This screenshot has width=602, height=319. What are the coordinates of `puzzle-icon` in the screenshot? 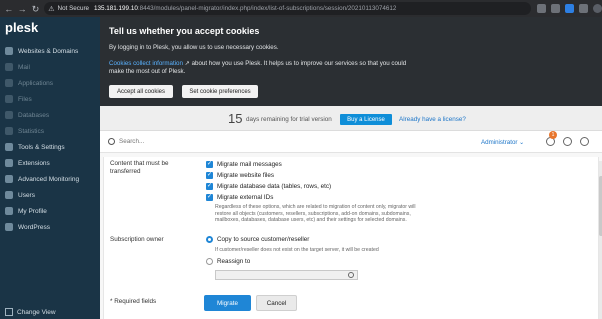 It's located at (583, 8).